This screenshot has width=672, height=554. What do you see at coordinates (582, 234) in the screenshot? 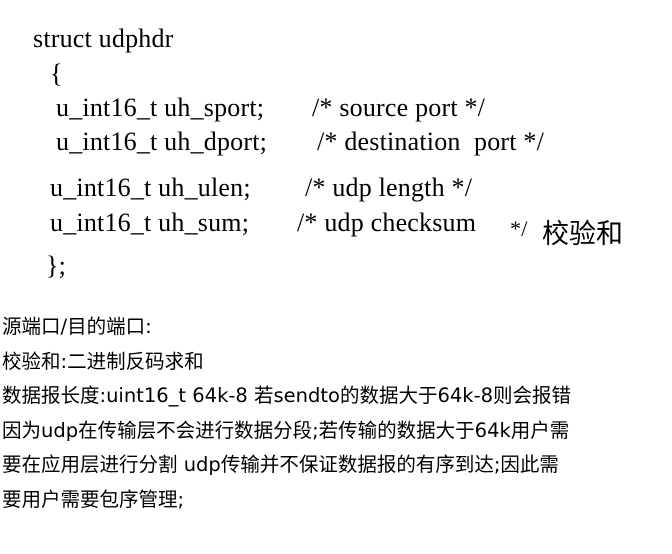
I see `checksum-annotation: 校验和` at bounding box center [582, 234].